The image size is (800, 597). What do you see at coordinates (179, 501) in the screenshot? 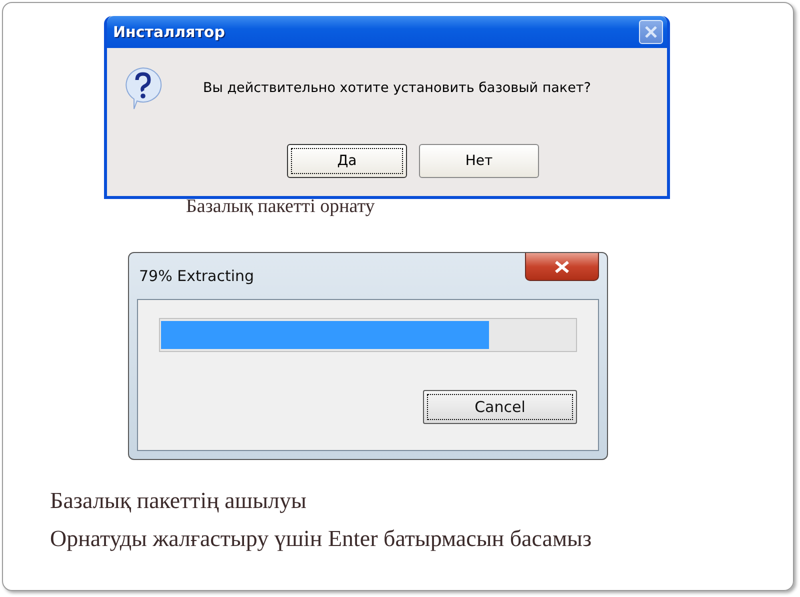
I see `slide-text: Базалық пакеттің ашылуы` at bounding box center [179, 501].